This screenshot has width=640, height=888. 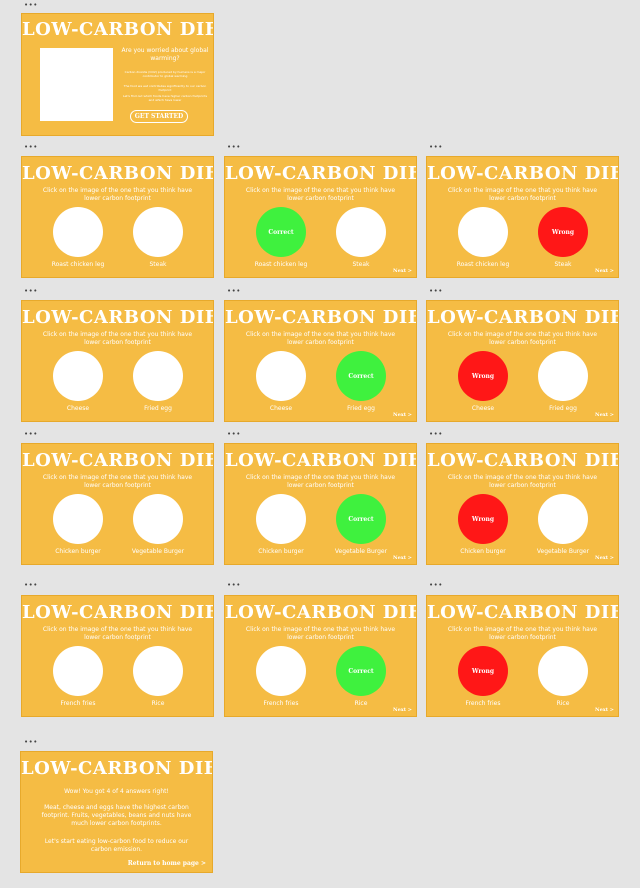 I want to click on food-label: French fries, so click(x=78, y=703).